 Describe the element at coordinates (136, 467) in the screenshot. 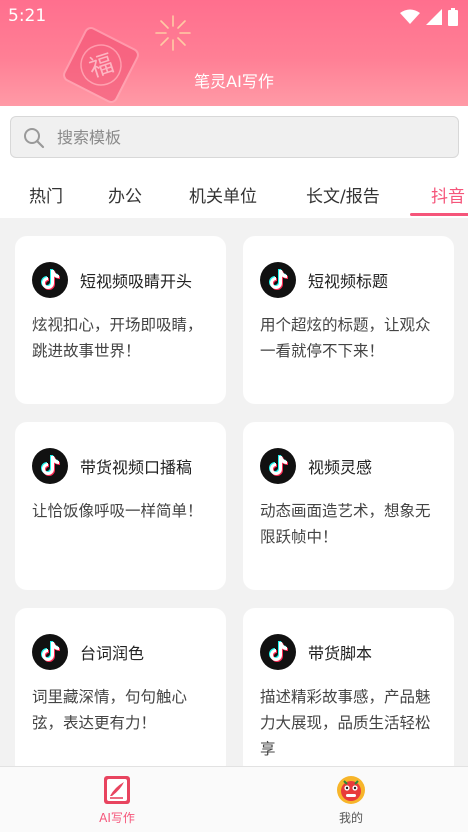

I see `card-title: 带货视频口播稿` at that location.